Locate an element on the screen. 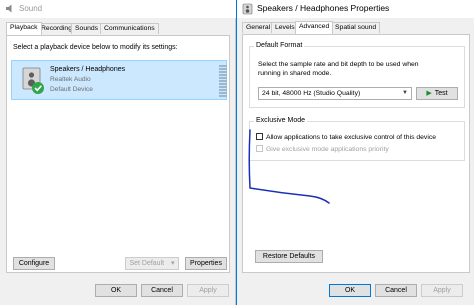 This screenshot has height=305, width=474. set-default-button: Set Default ▾ is located at coordinates (152, 263).